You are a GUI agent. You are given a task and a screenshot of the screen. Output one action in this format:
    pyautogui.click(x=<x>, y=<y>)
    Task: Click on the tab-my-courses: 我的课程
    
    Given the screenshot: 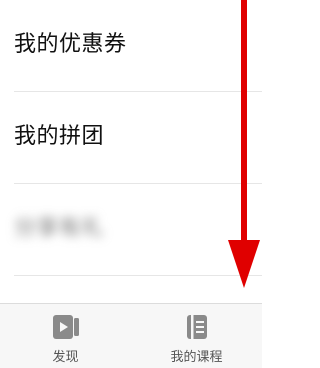 What is the action you would take?
    pyautogui.click(x=196, y=336)
    